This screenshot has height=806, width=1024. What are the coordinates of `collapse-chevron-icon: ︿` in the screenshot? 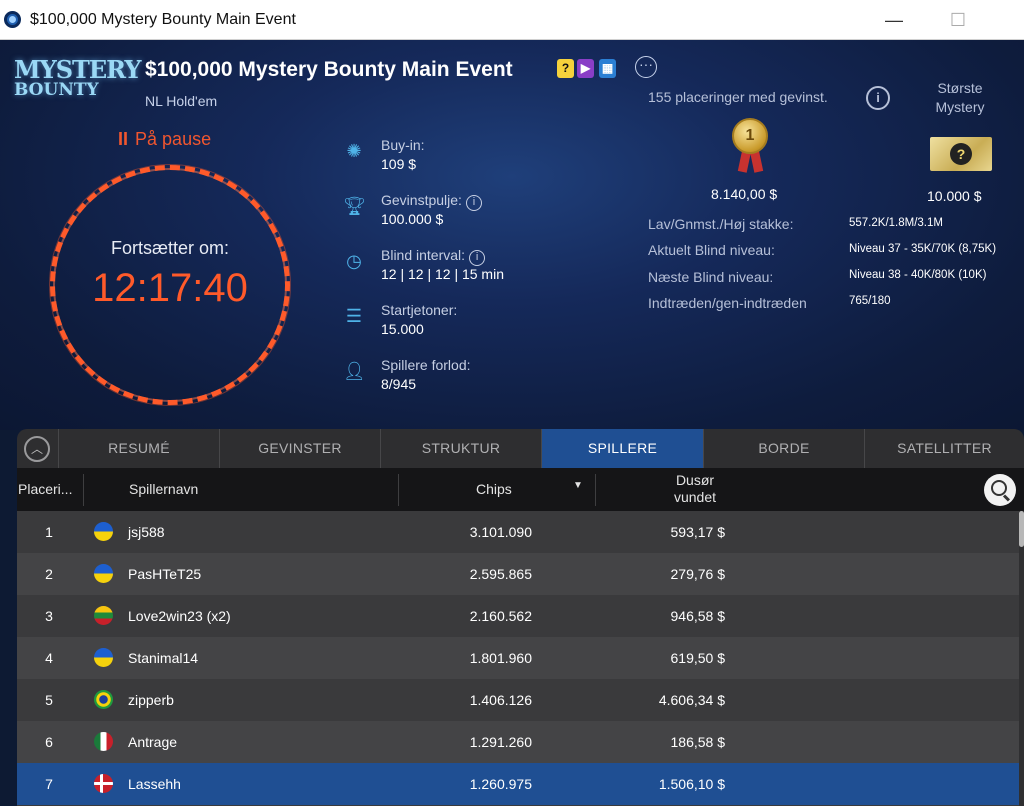 It's located at (37, 449).